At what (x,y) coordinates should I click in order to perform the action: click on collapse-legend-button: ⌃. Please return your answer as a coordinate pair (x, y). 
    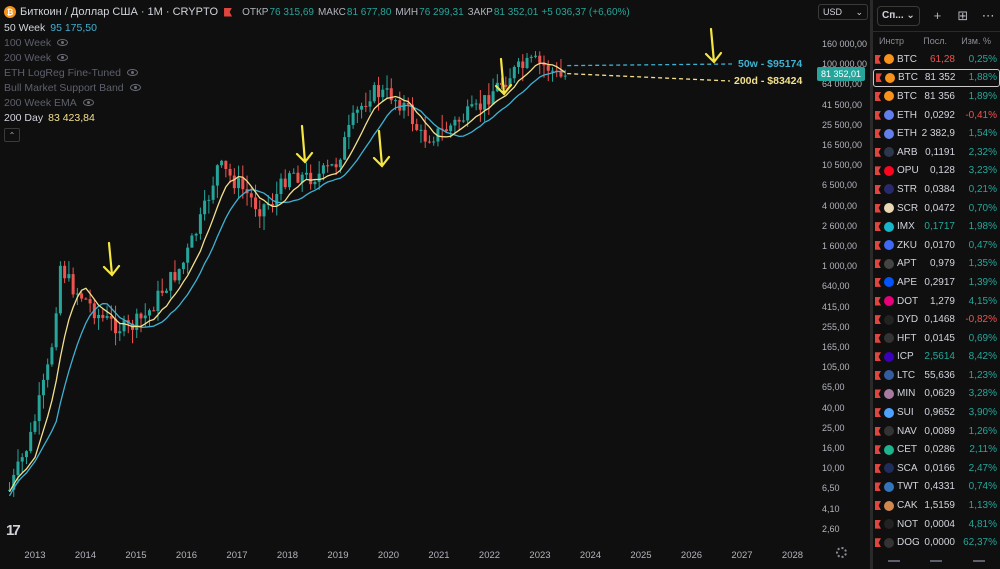
    Looking at the image, I should click on (12, 135).